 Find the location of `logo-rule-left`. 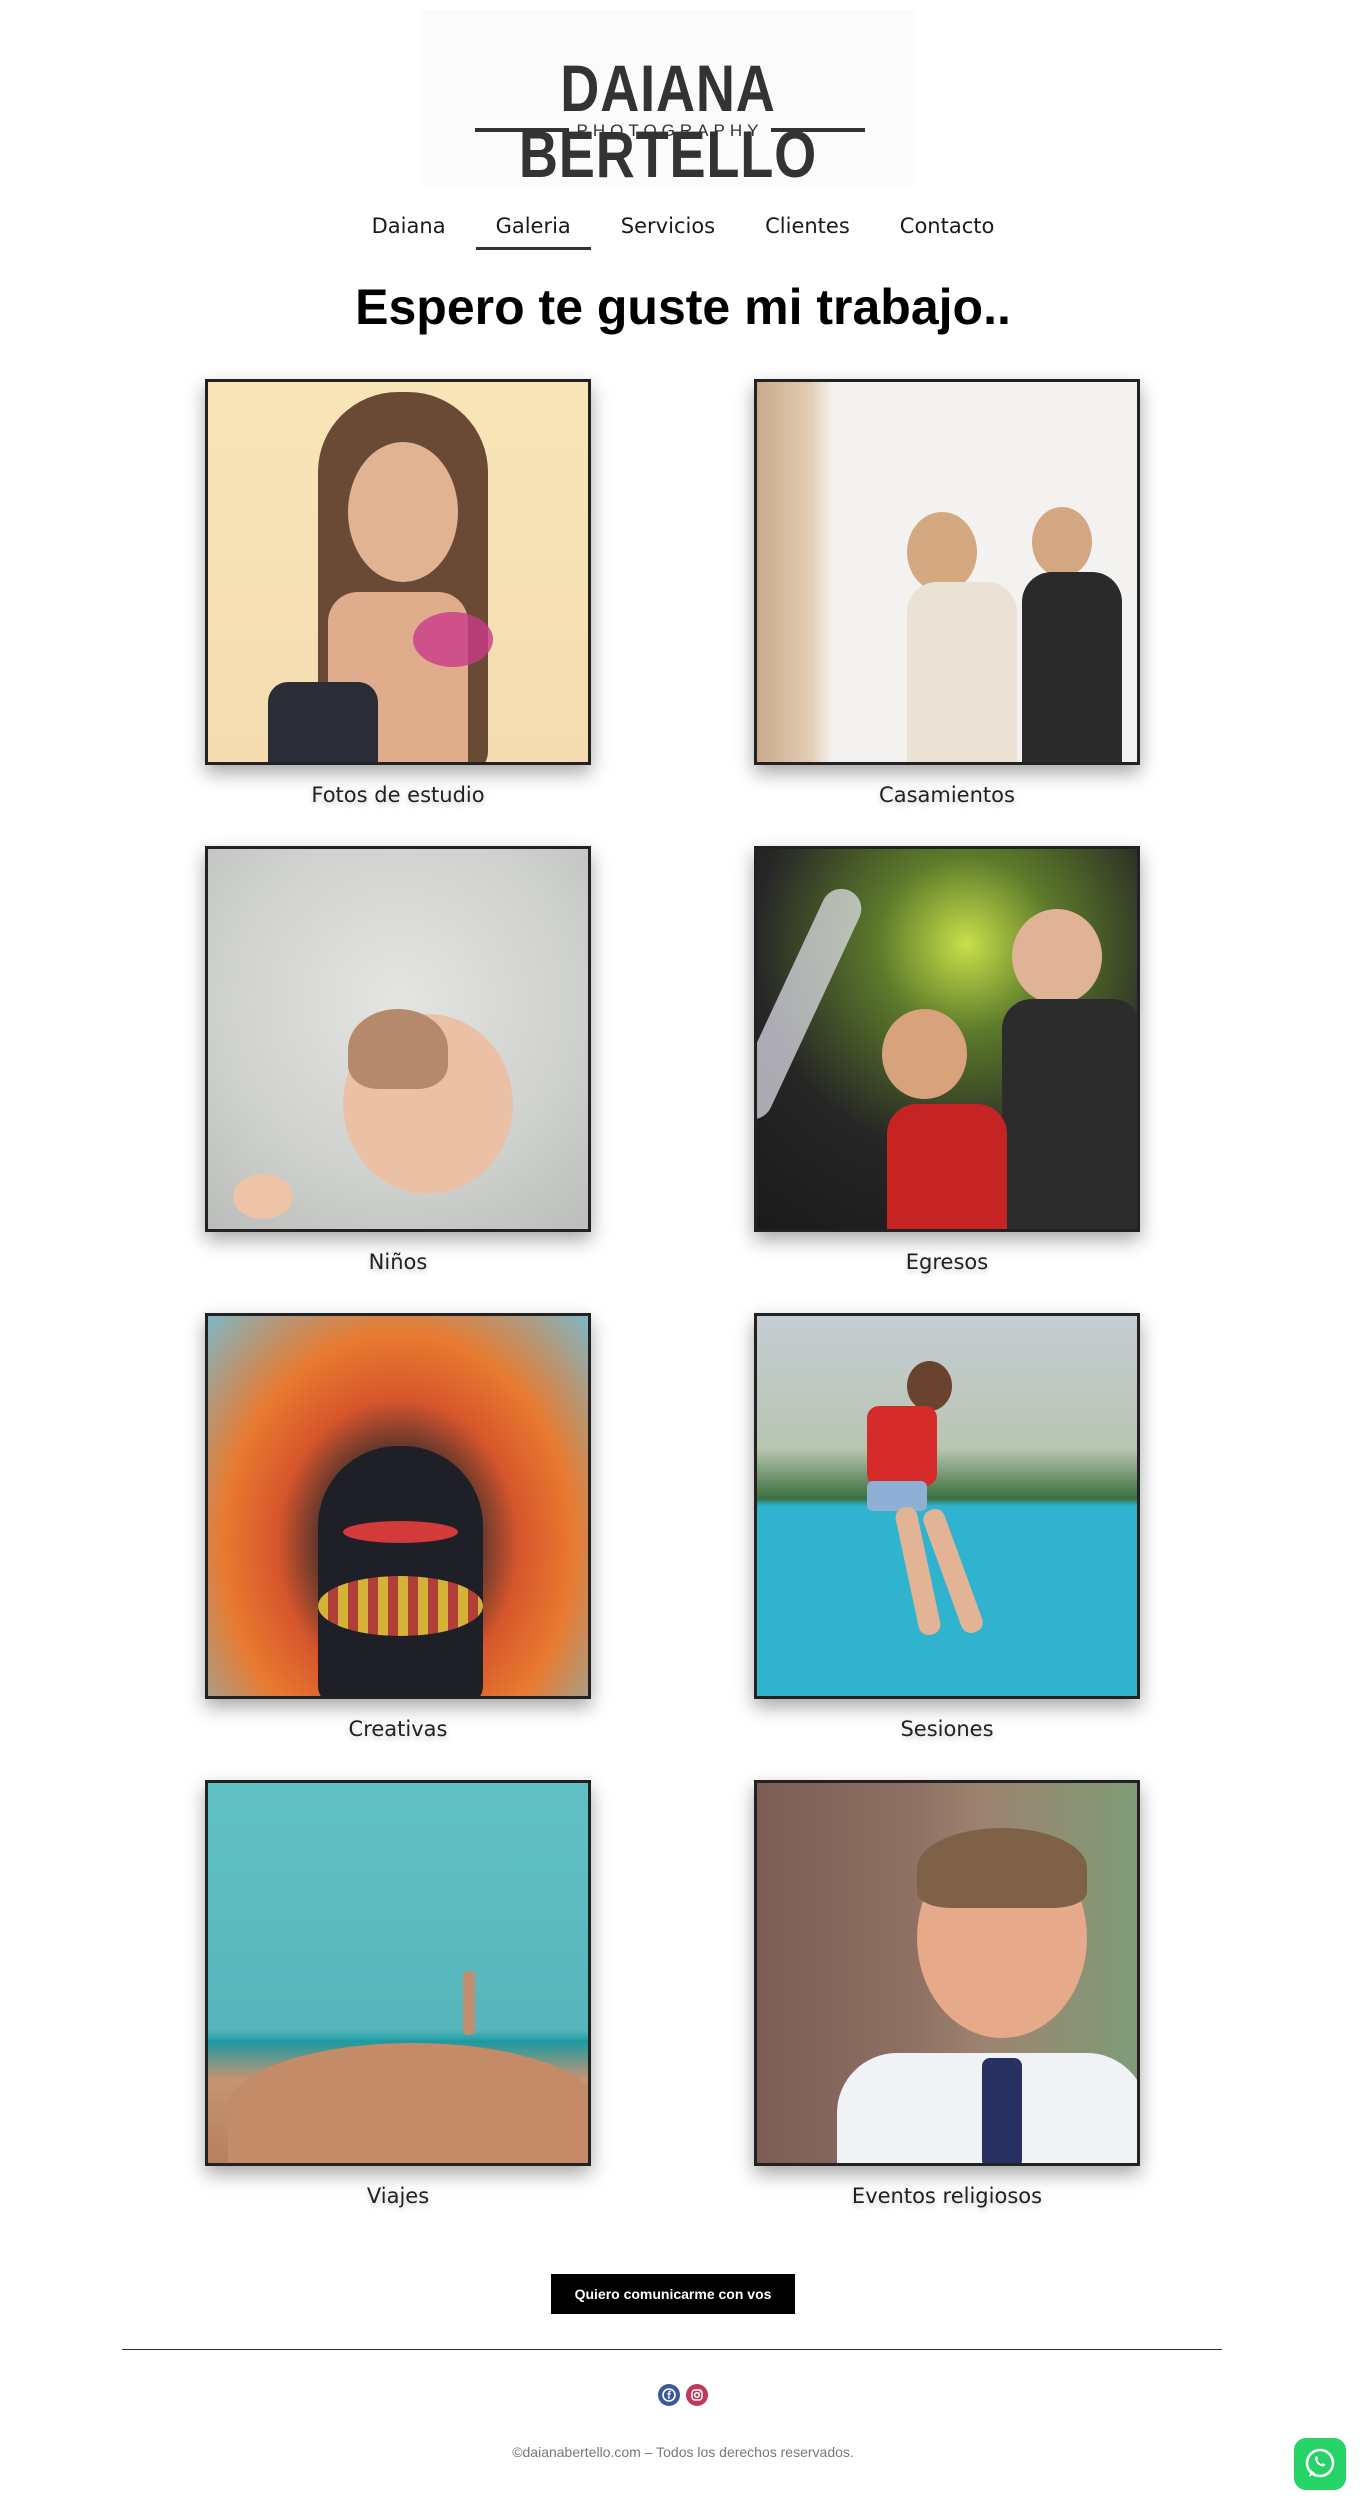

logo-rule-left is located at coordinates (522, 130).